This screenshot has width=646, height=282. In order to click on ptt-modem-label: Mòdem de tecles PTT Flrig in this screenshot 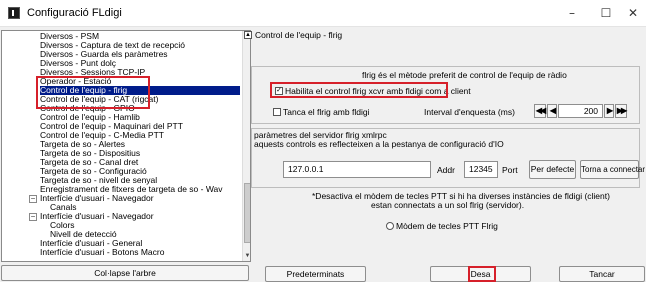, I will do `click(447, 226)`.